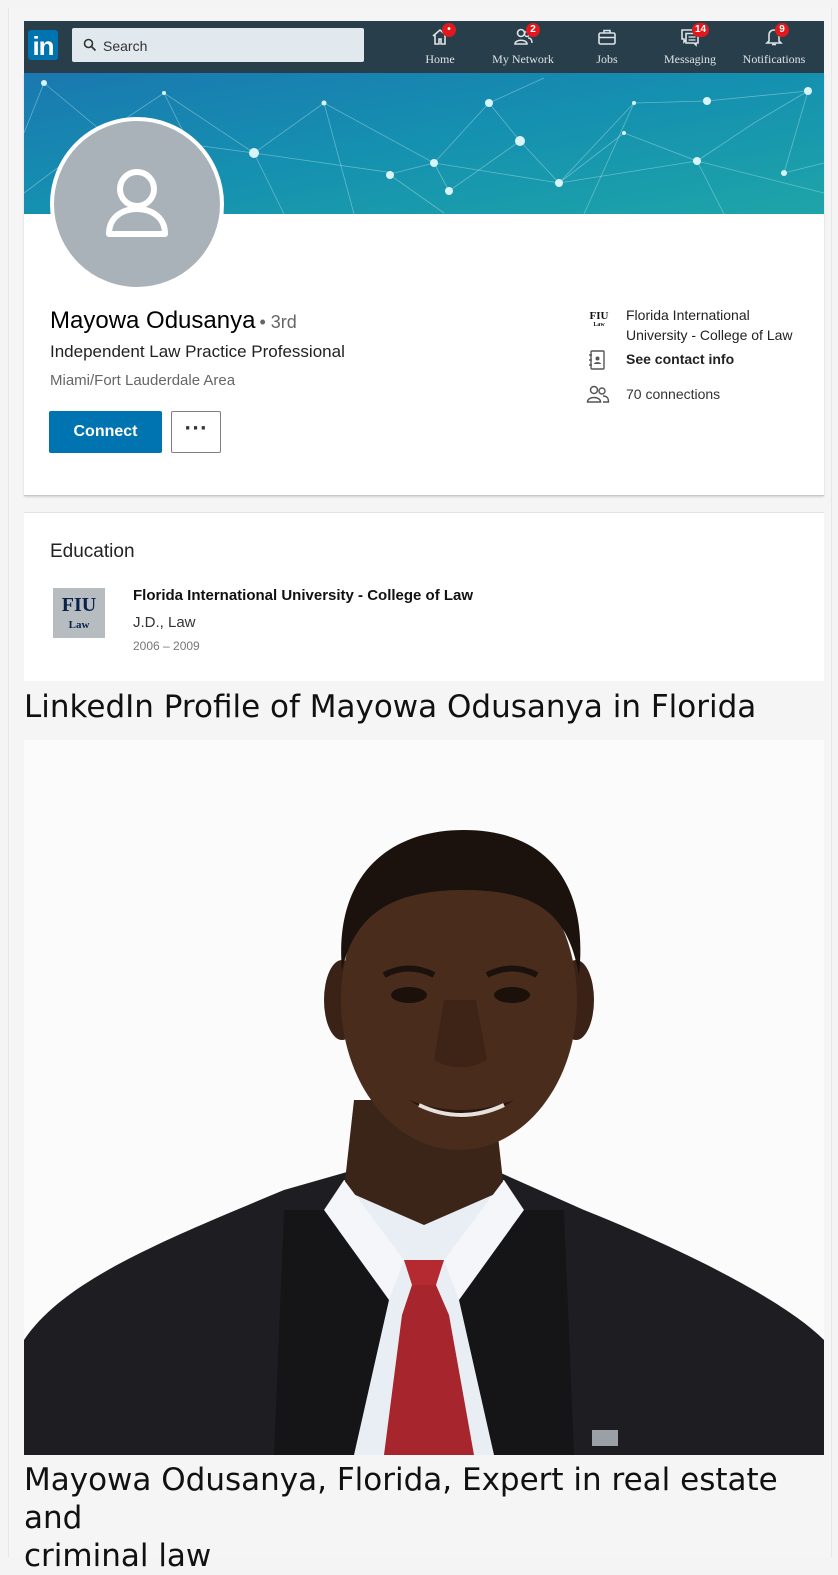  Describe the element at coordinates (607, 59) in the screenshot. I see `nav-jobs-label: Jobs` at that location.